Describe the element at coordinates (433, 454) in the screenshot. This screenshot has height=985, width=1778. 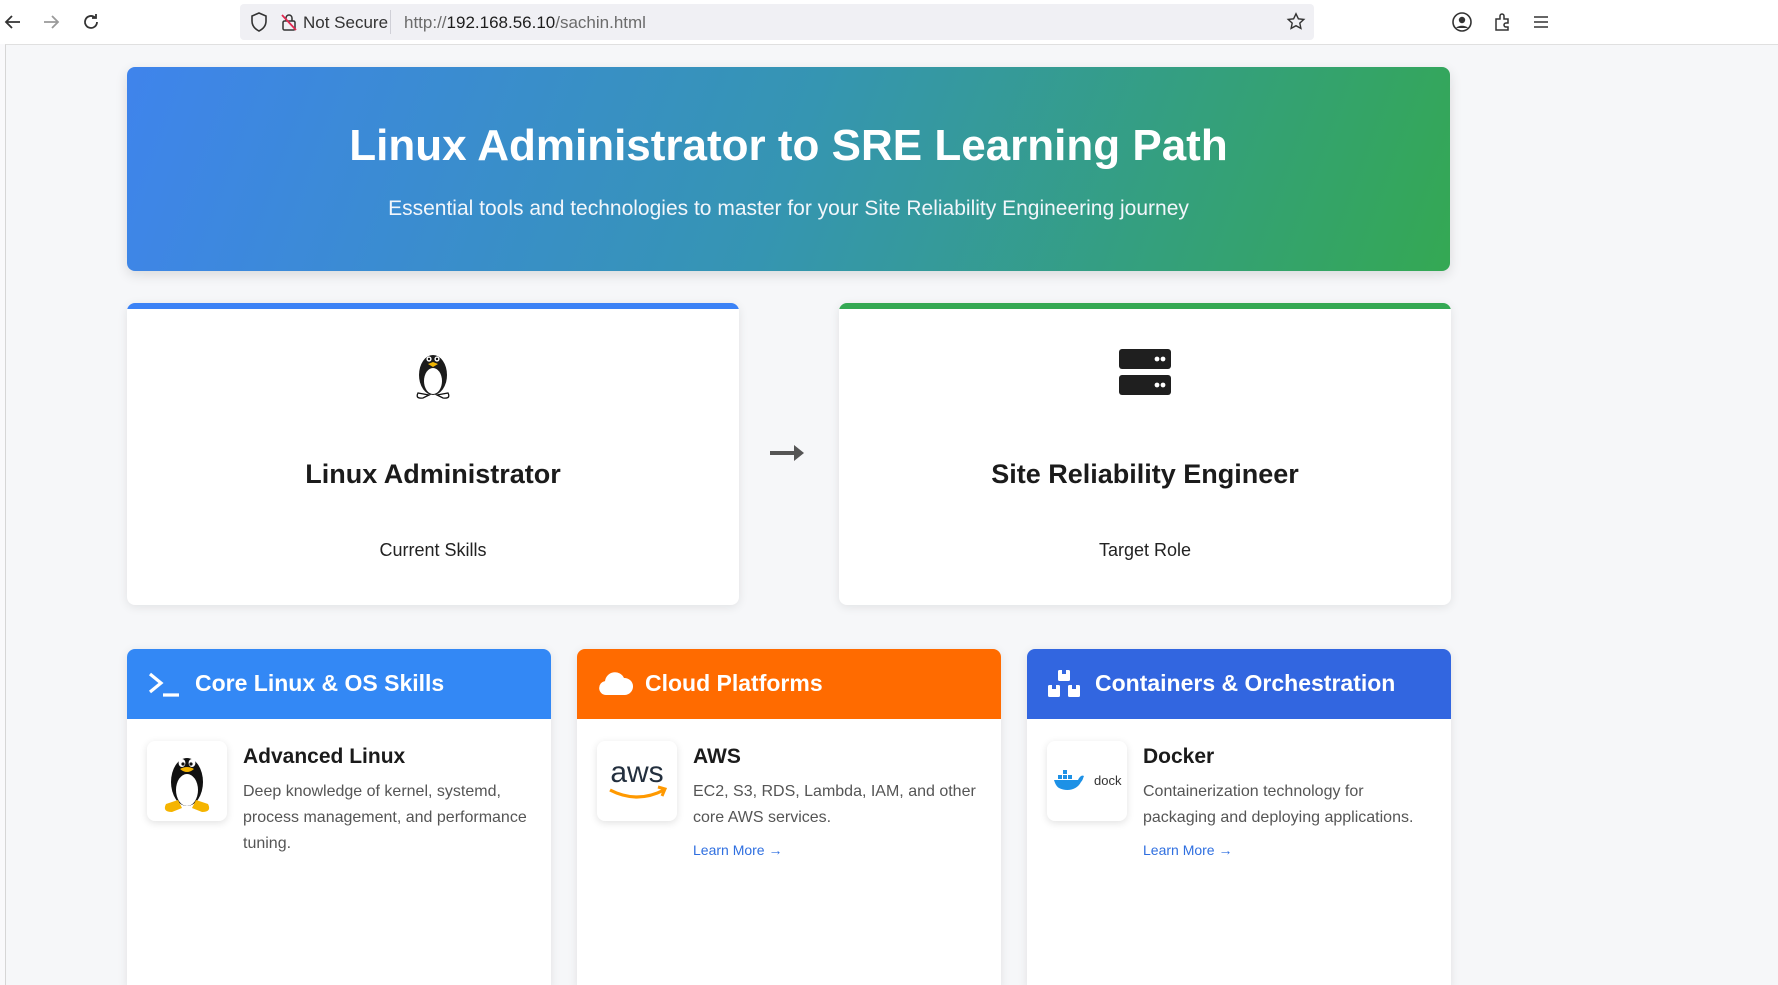
I see `role-card-current: Linux Administrator Current Skills` at that location.